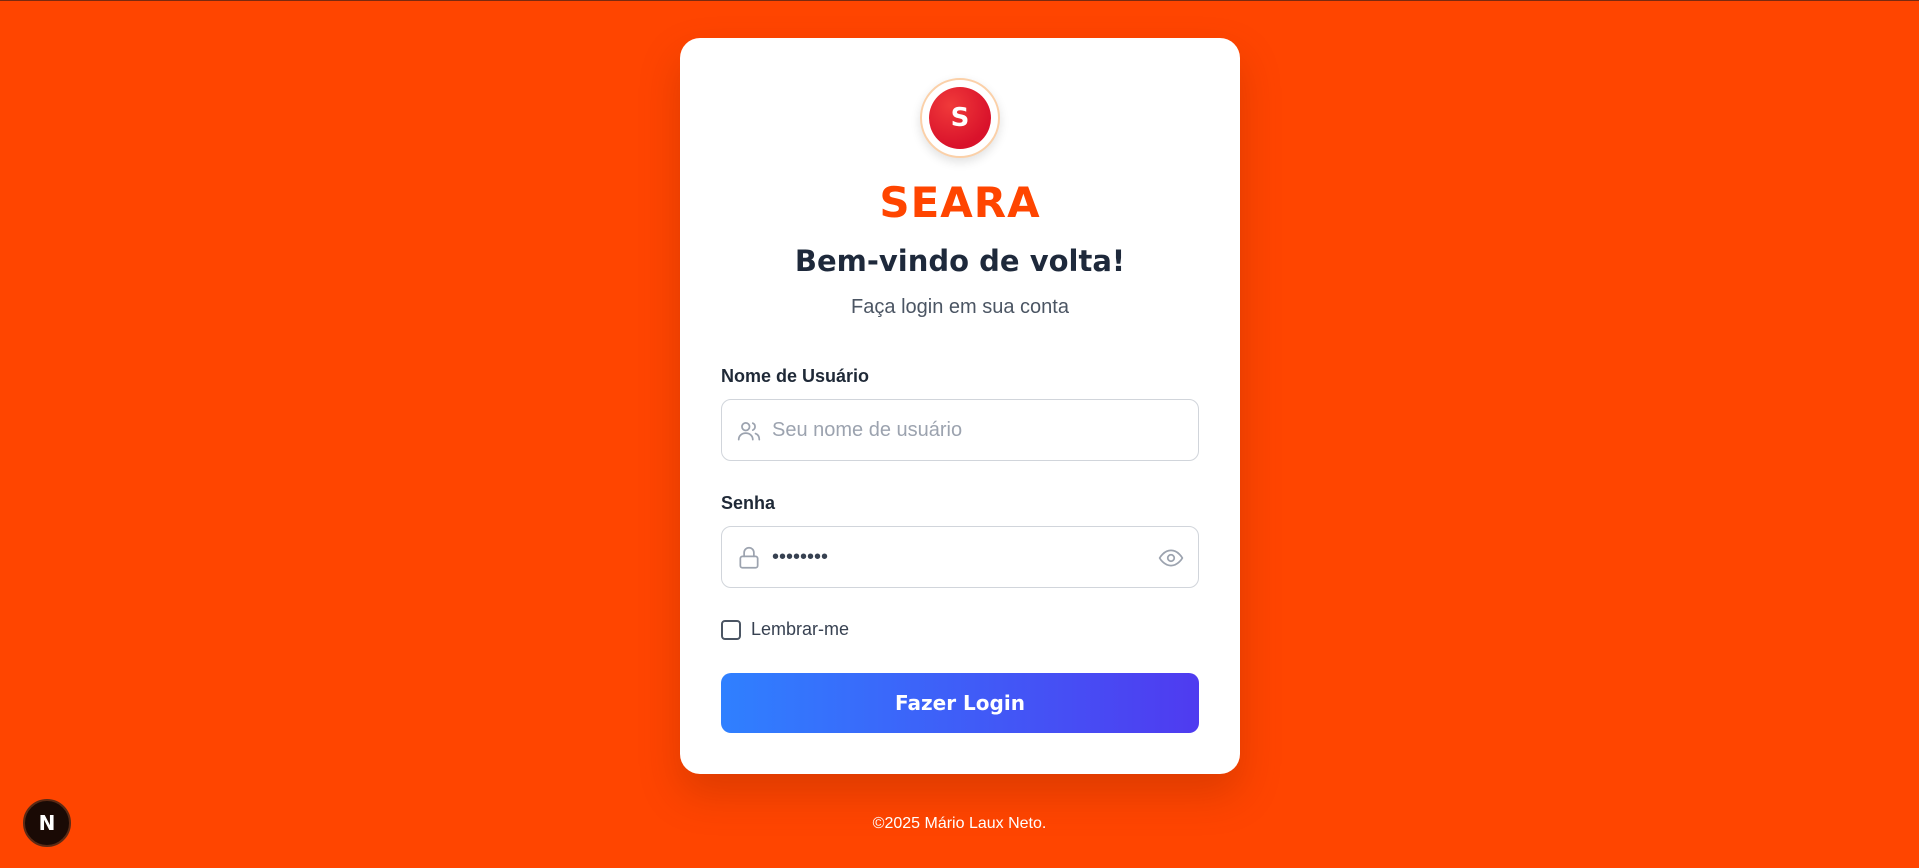 The image size is (1919, 868). What do you see at coordinates (800, 629) in the screenshot?
I see `remember-label: Lembrar-me` at bounding box center [800, 629].